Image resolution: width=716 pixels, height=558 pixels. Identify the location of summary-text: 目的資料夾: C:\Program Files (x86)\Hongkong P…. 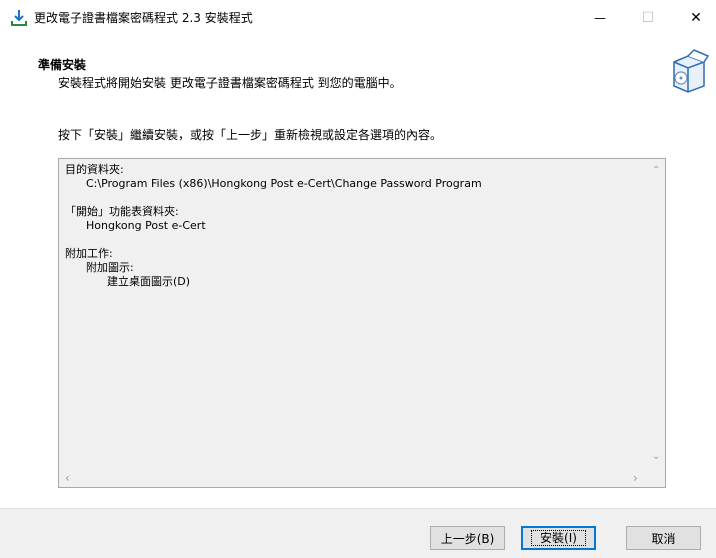
(273, 225).